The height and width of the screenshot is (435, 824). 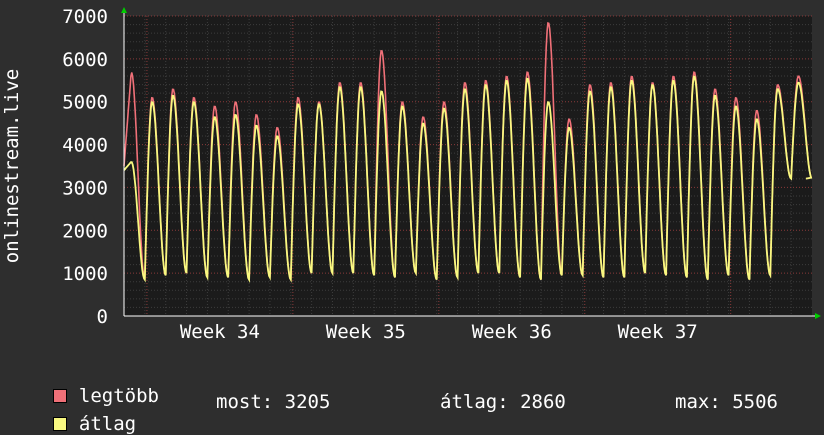 I want to click on y-tick-labels: 0 1000 2000 3000 4000 5000 6000 7000, so click(x=85, y=167).